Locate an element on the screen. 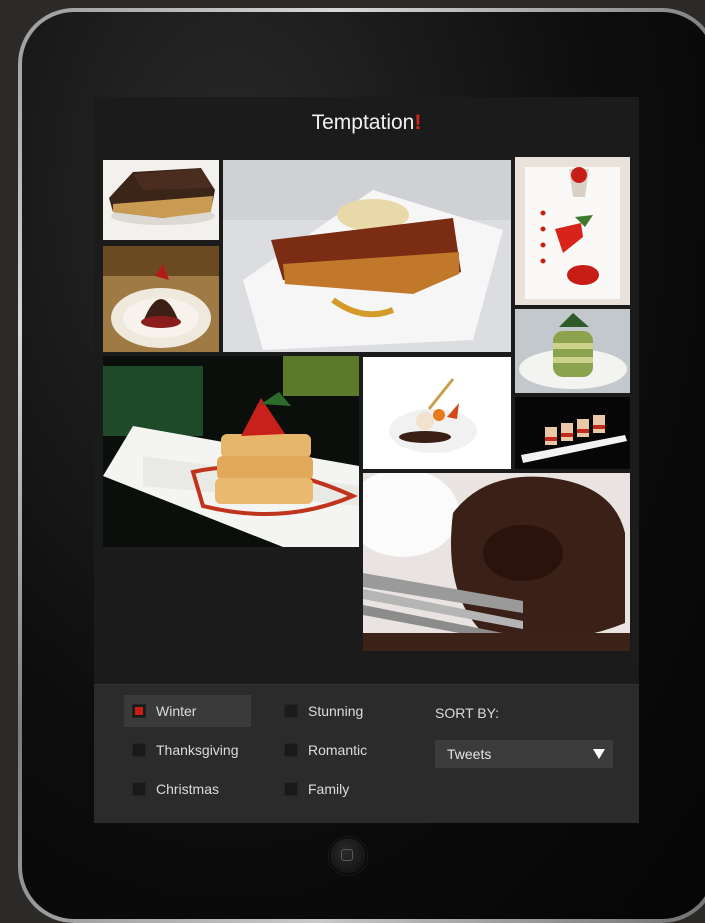  filter-stunning-label: Stunning is located at coordinates (336, 711).